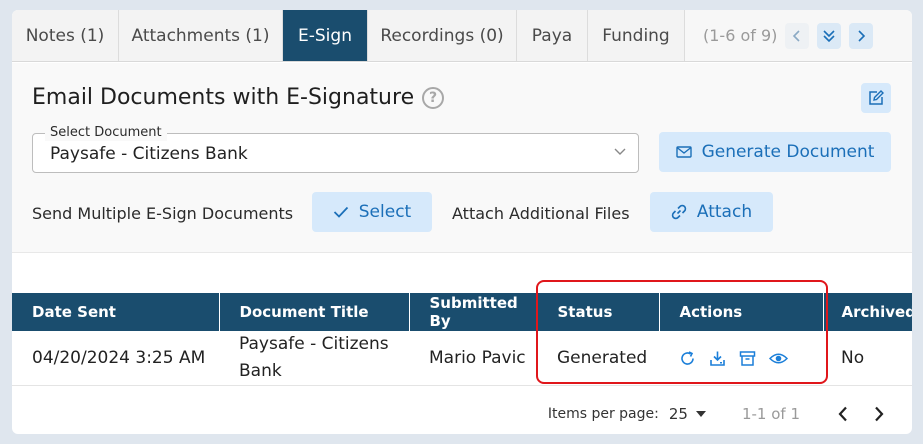  What do you see at coordinates (116, 312) in the screenshot?
I see `header-date-sent: Date Sent` at bounding box center [116, 312].